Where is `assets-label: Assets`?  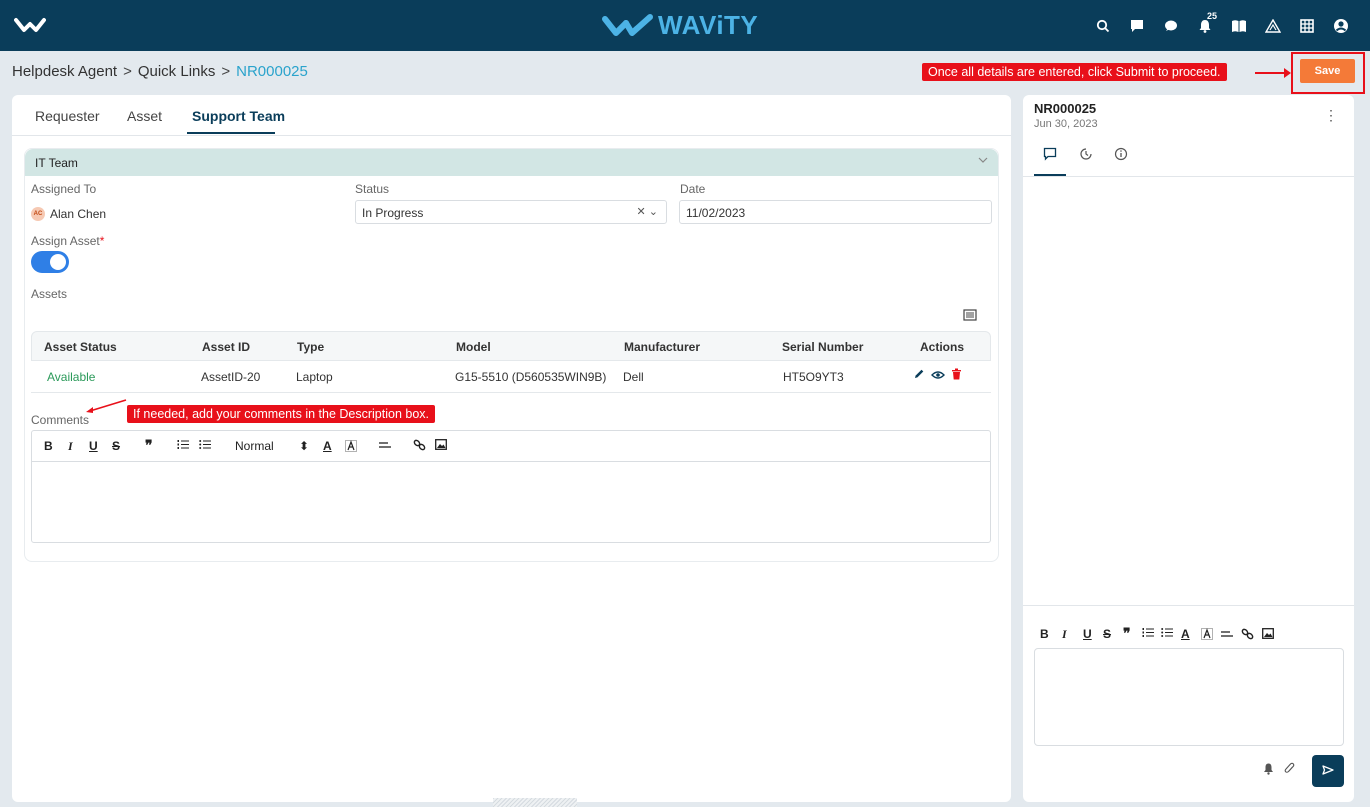
assets-label: Assets is located at coordinates (49, 294).